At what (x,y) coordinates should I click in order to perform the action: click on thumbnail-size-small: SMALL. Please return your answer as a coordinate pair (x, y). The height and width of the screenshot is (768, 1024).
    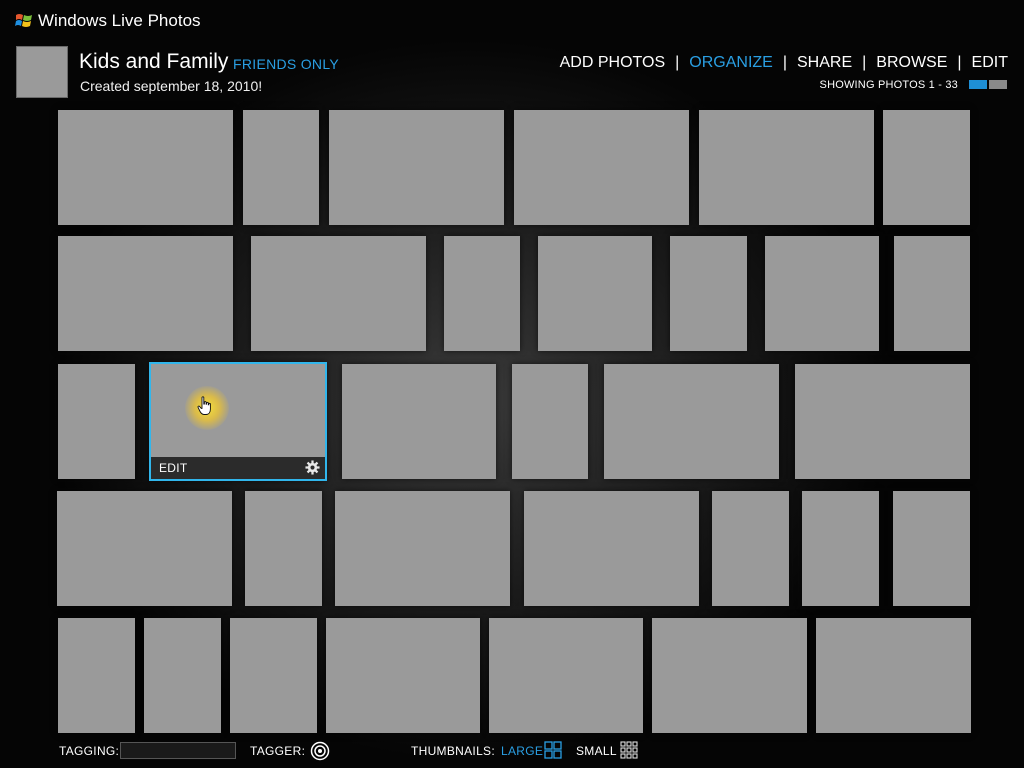
    Looking at the image, I should click on (596, 751).